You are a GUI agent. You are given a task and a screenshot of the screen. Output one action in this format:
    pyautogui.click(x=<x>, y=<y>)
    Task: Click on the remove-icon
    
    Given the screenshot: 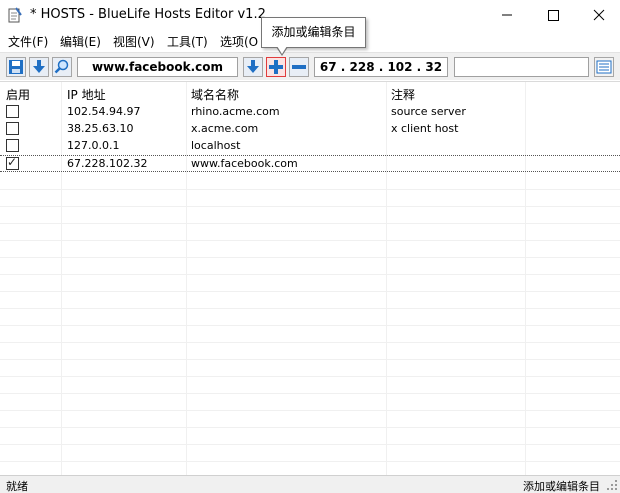 What is the action you would take?
    pyautogui.click(x=299, y=67)
    